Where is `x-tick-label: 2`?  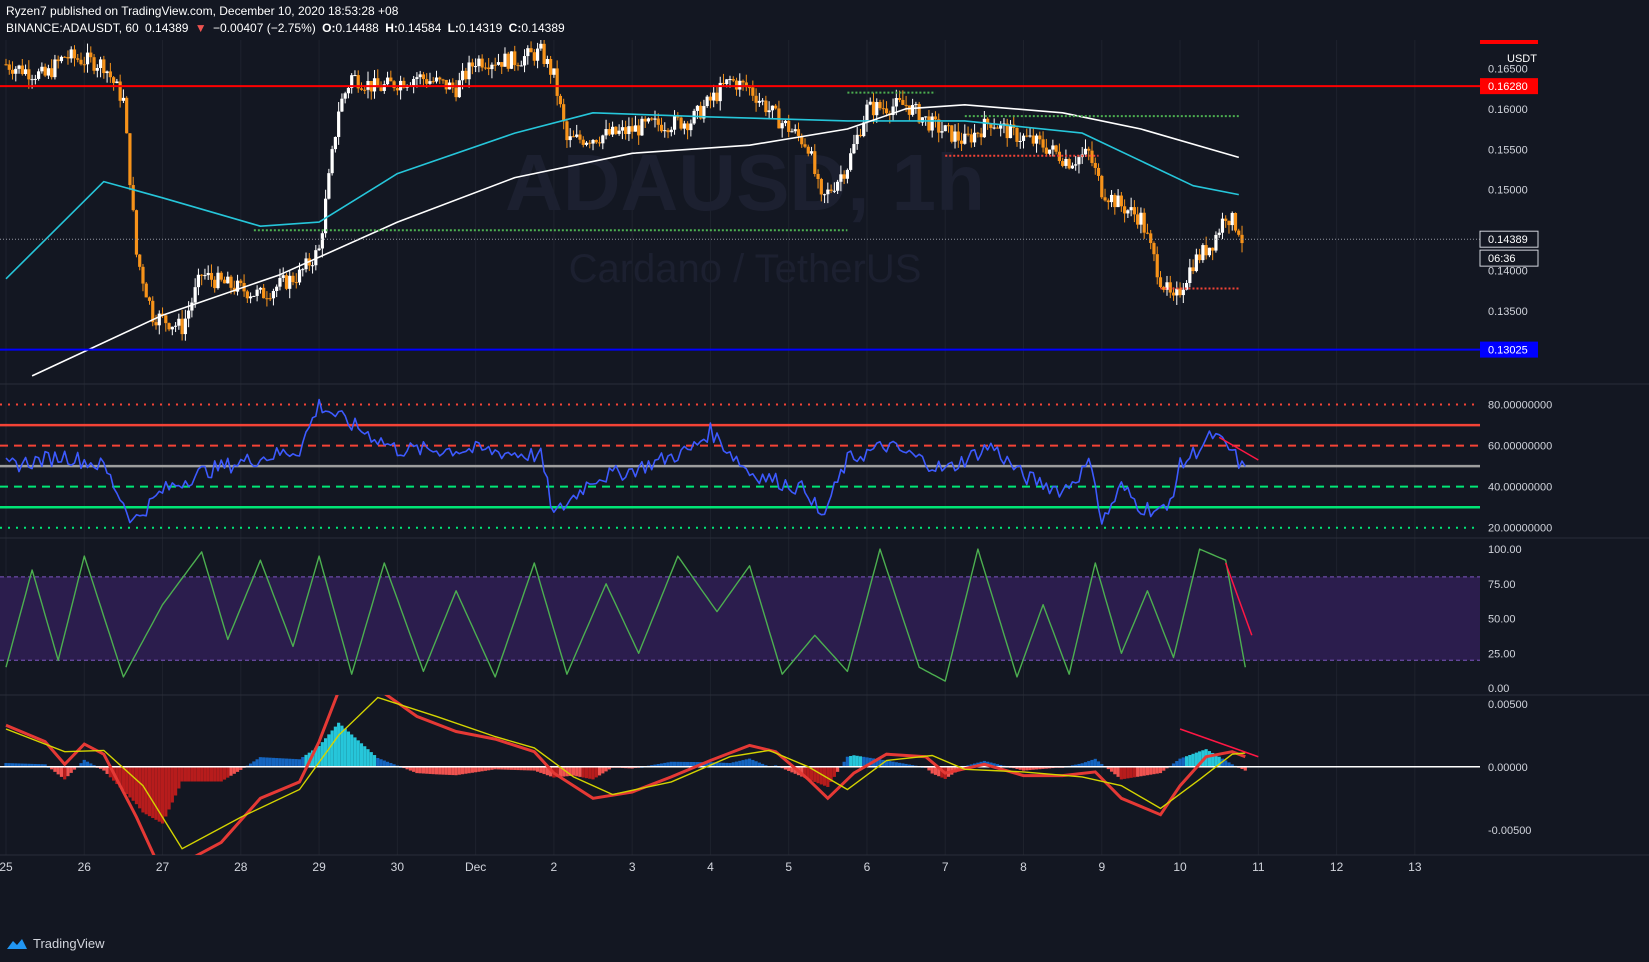 x-tick-label: 2 is located at coordinates (554, 867).